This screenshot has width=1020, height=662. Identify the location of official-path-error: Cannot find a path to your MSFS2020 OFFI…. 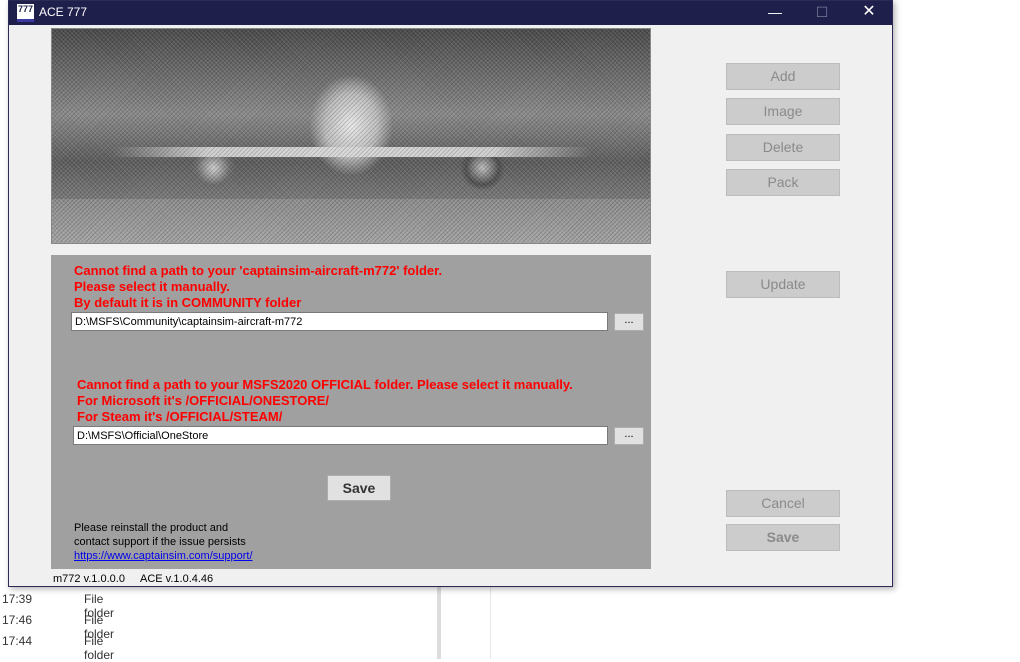
(325, 401).